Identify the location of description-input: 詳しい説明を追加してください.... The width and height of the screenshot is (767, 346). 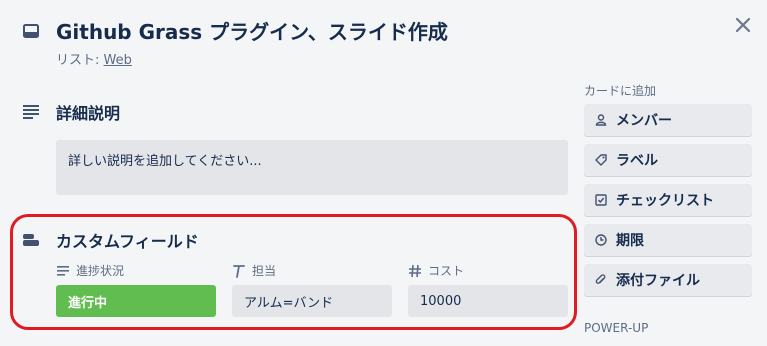
(312, 167).